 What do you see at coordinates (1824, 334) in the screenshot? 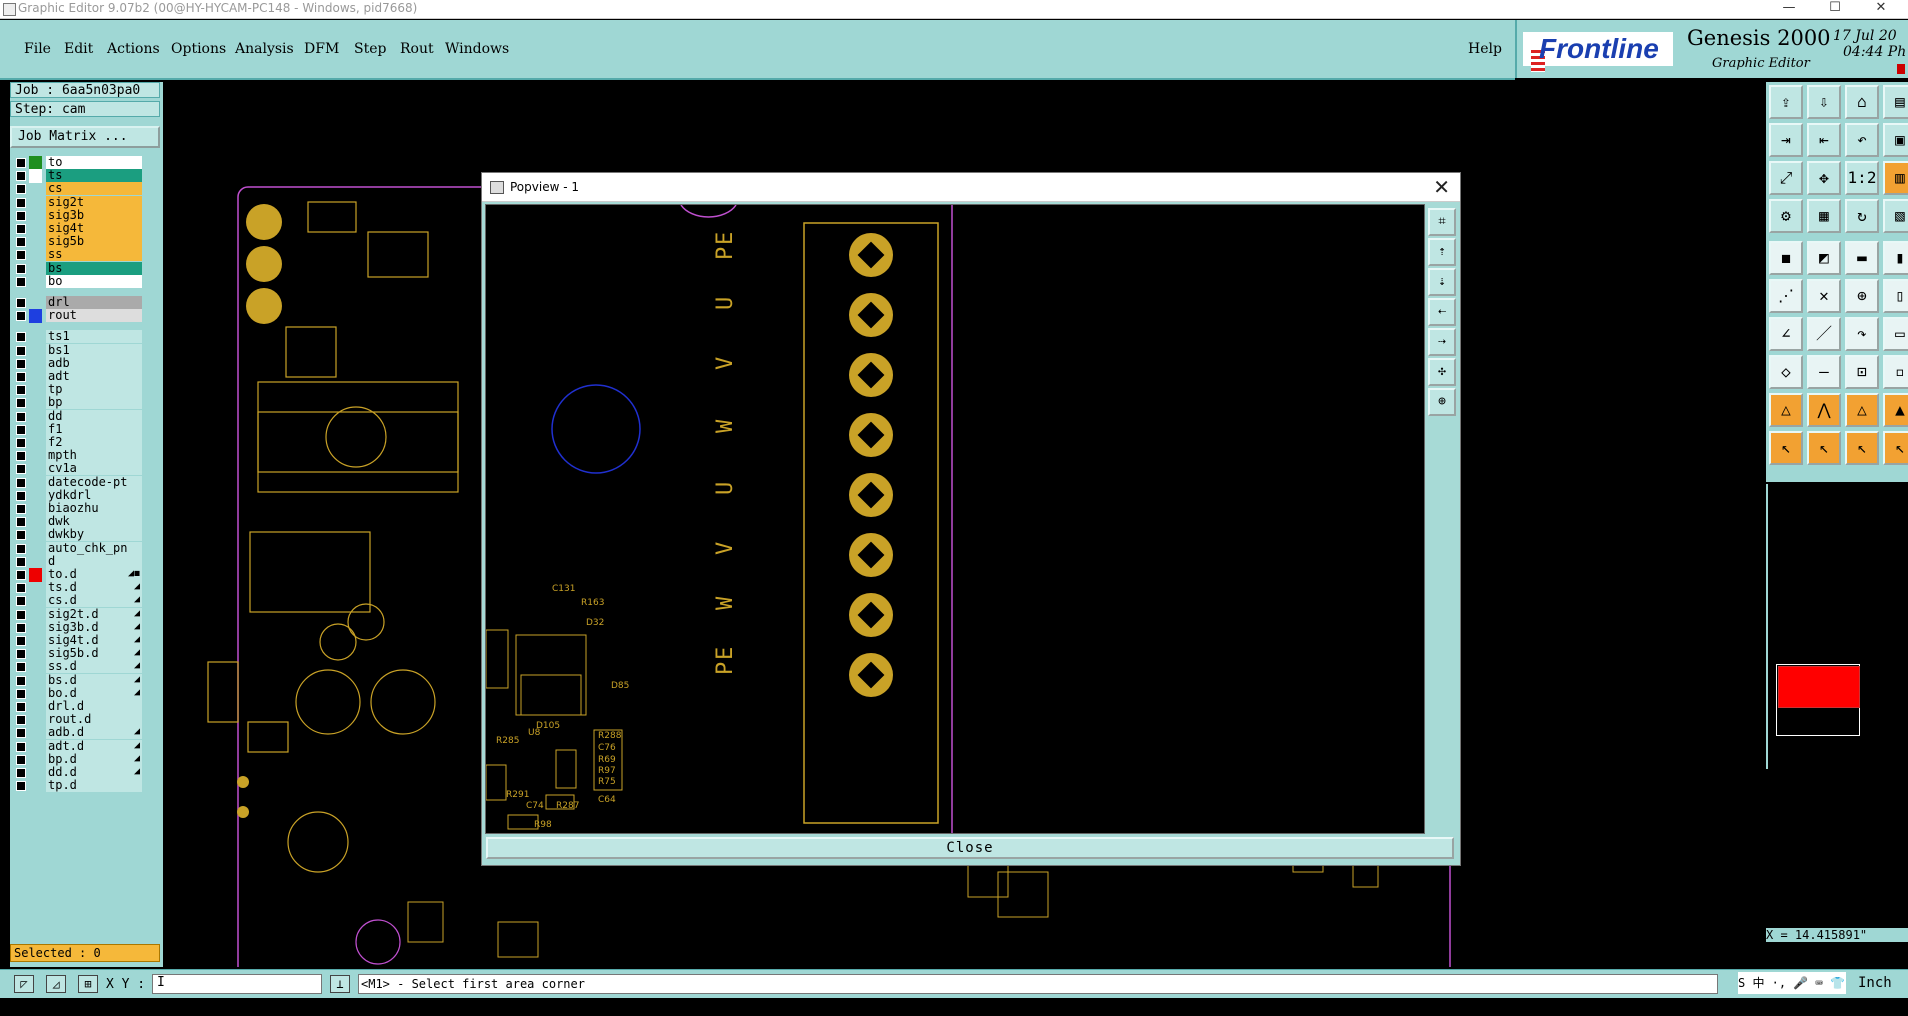
I see `tool-button-26-icon: ／` at bounding box center [1824, 334].